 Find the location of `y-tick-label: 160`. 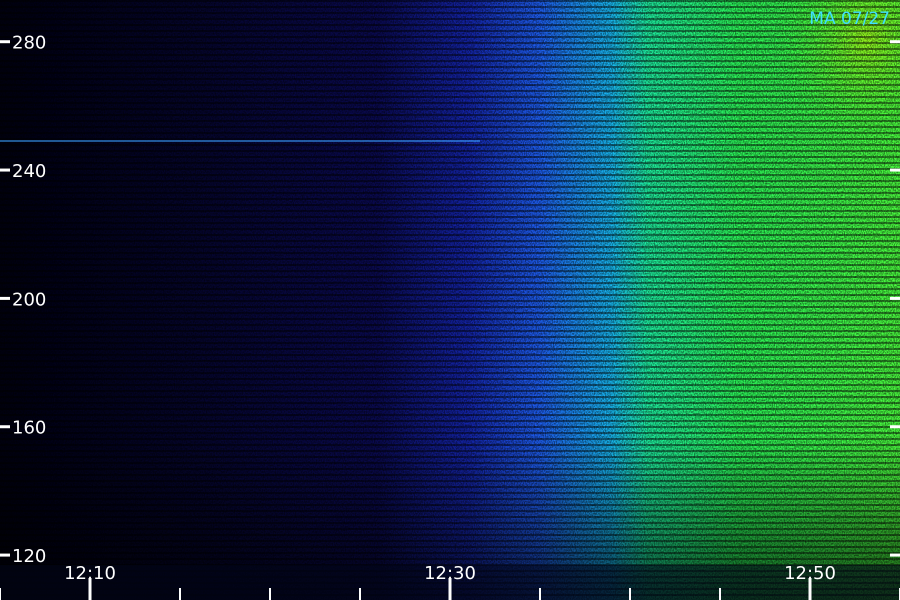

y-tick-label: 160 is located at coordinates (29, 428).